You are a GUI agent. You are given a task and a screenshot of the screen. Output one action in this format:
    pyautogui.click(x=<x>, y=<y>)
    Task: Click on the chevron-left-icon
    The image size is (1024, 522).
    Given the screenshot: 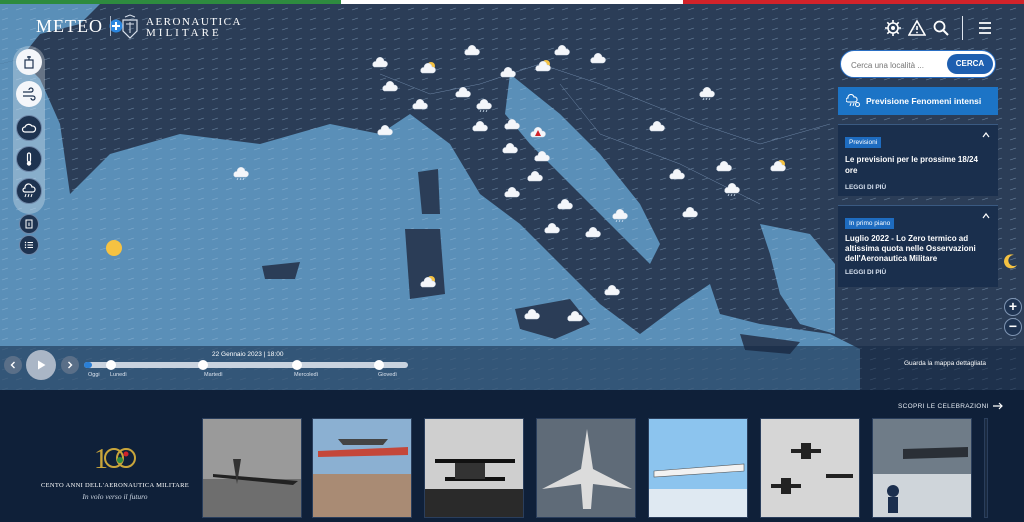 What is the action you would take?
    pyautogui.click(x=12, y=365)
    